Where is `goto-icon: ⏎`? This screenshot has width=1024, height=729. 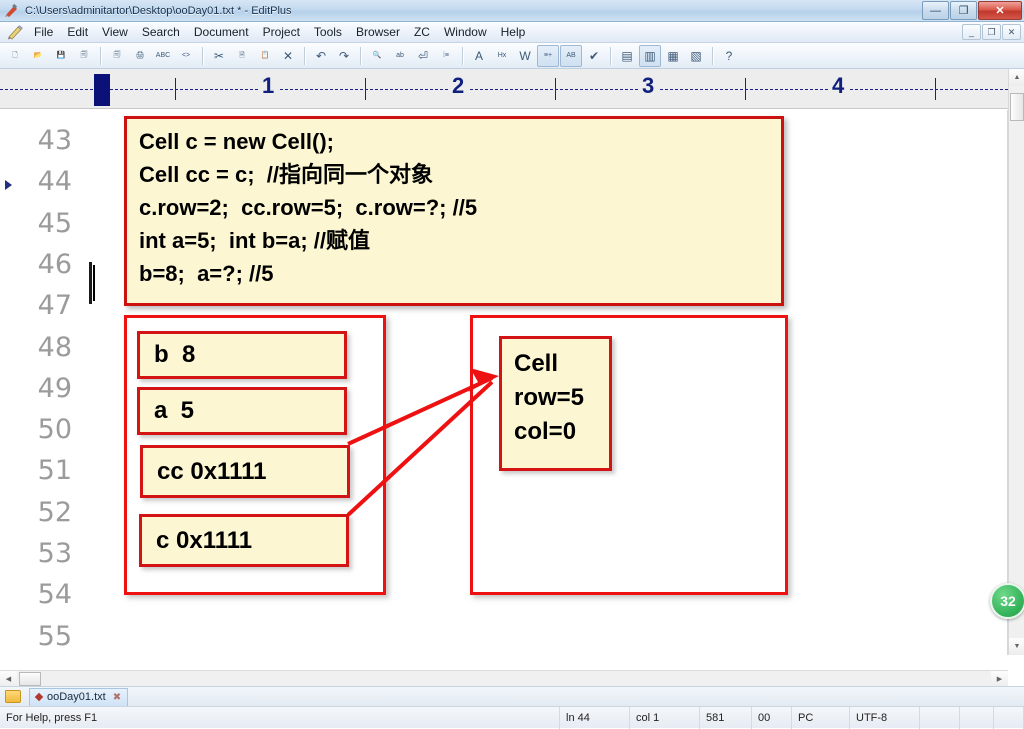 goto-icon: ⏎ is located at coordinates (423, 56).